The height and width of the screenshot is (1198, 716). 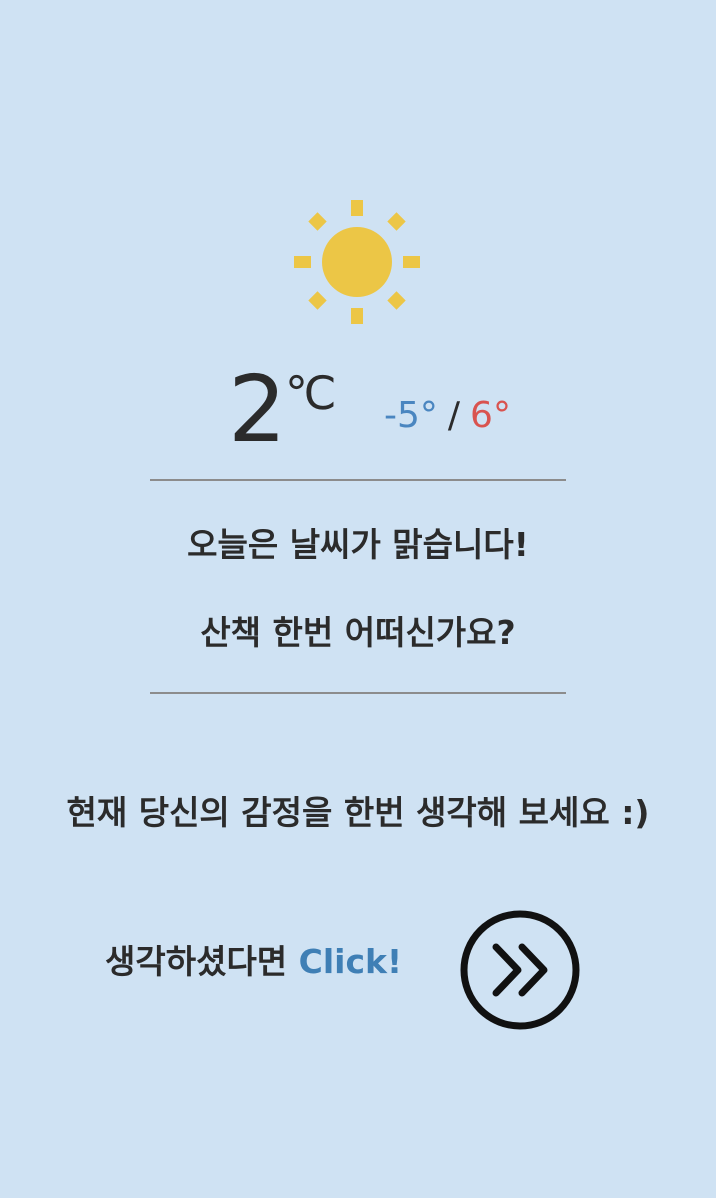 I want to click on sun-icon, so click(x=357, y=262).